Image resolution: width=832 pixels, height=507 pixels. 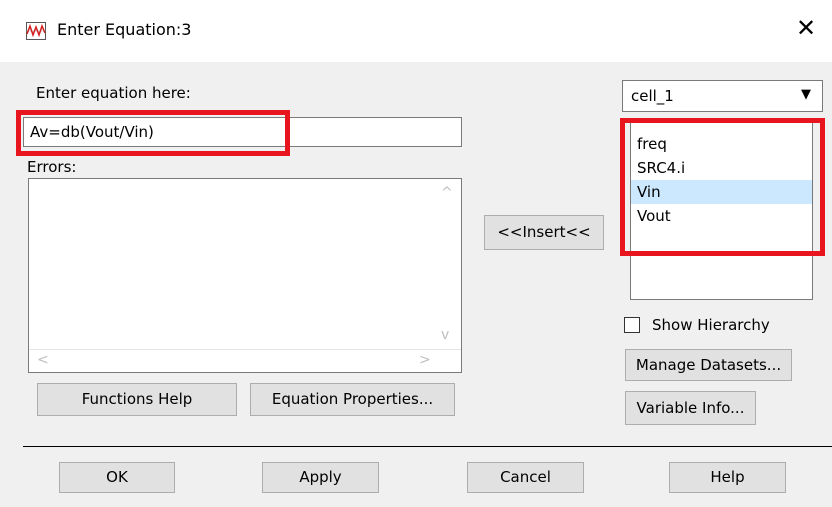 What do you see at coordinates (137, 399) in the screenshot?
I see `functions-help-button: Functions Help` at bounding box center [137, 399].